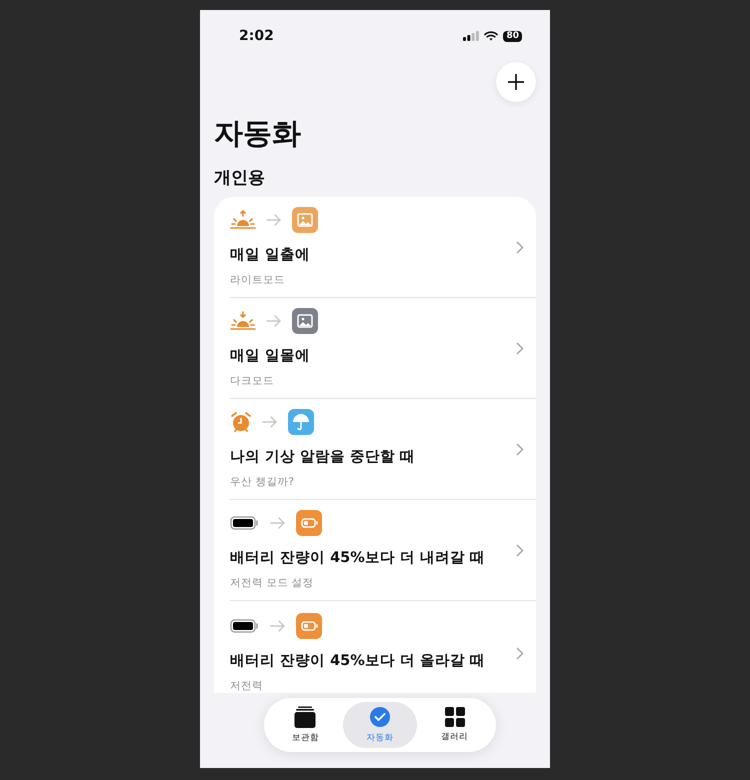  Describe the element at coordinates (252, 381) in the screenshot. I see `automation-subtitle: 다크모드` at that location.